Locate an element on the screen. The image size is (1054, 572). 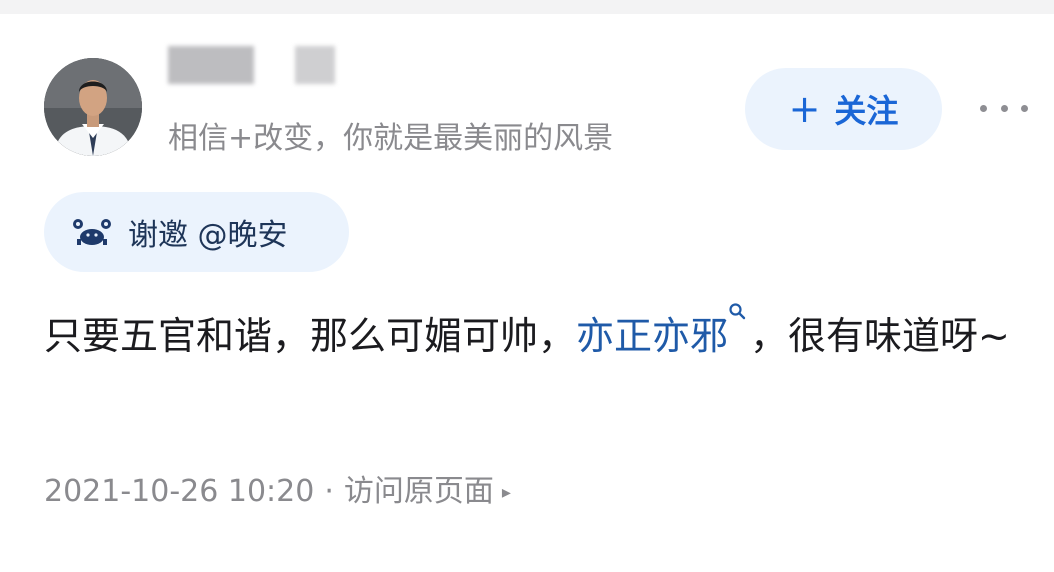
view-original-link: 访问原页面 is located at coordinates (419, 491).